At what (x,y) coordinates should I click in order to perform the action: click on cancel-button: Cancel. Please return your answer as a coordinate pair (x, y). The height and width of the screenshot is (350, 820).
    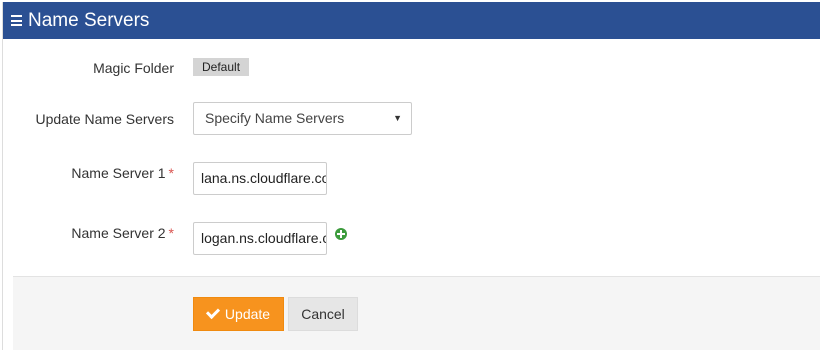
    Looking at the image, I should click on (323, 314).